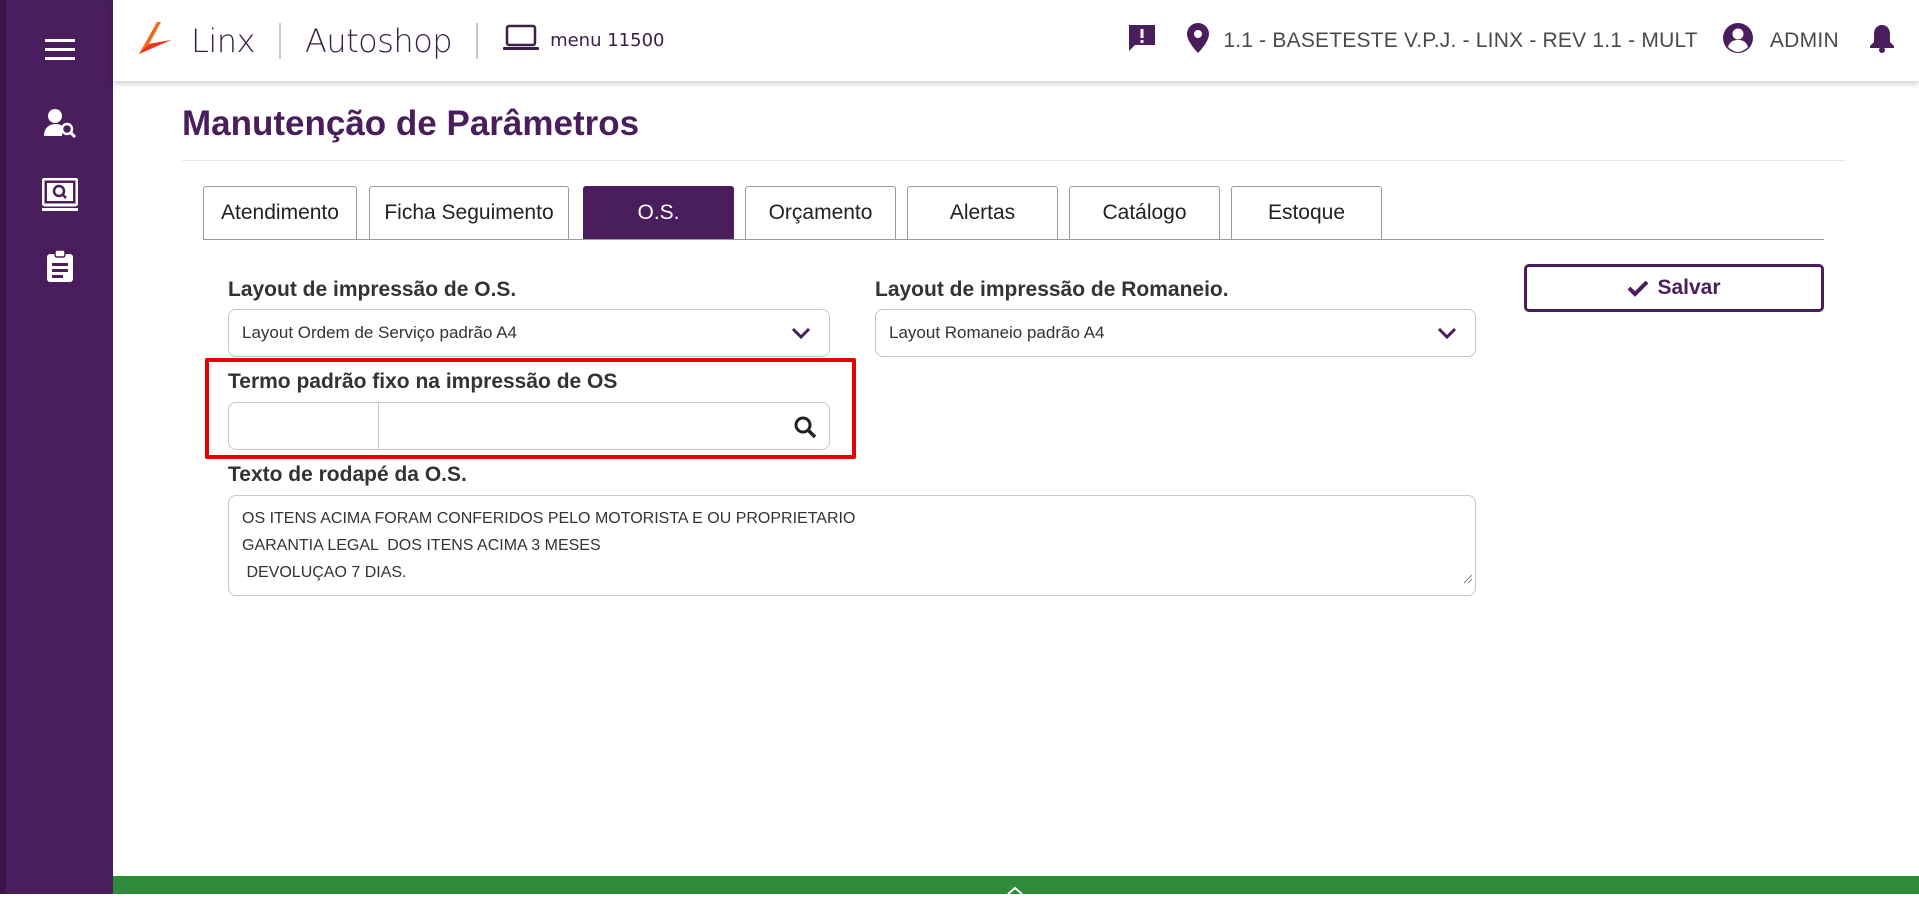  I want to click on page-title: Manutenção de Parâmetros, so click(411, 123).